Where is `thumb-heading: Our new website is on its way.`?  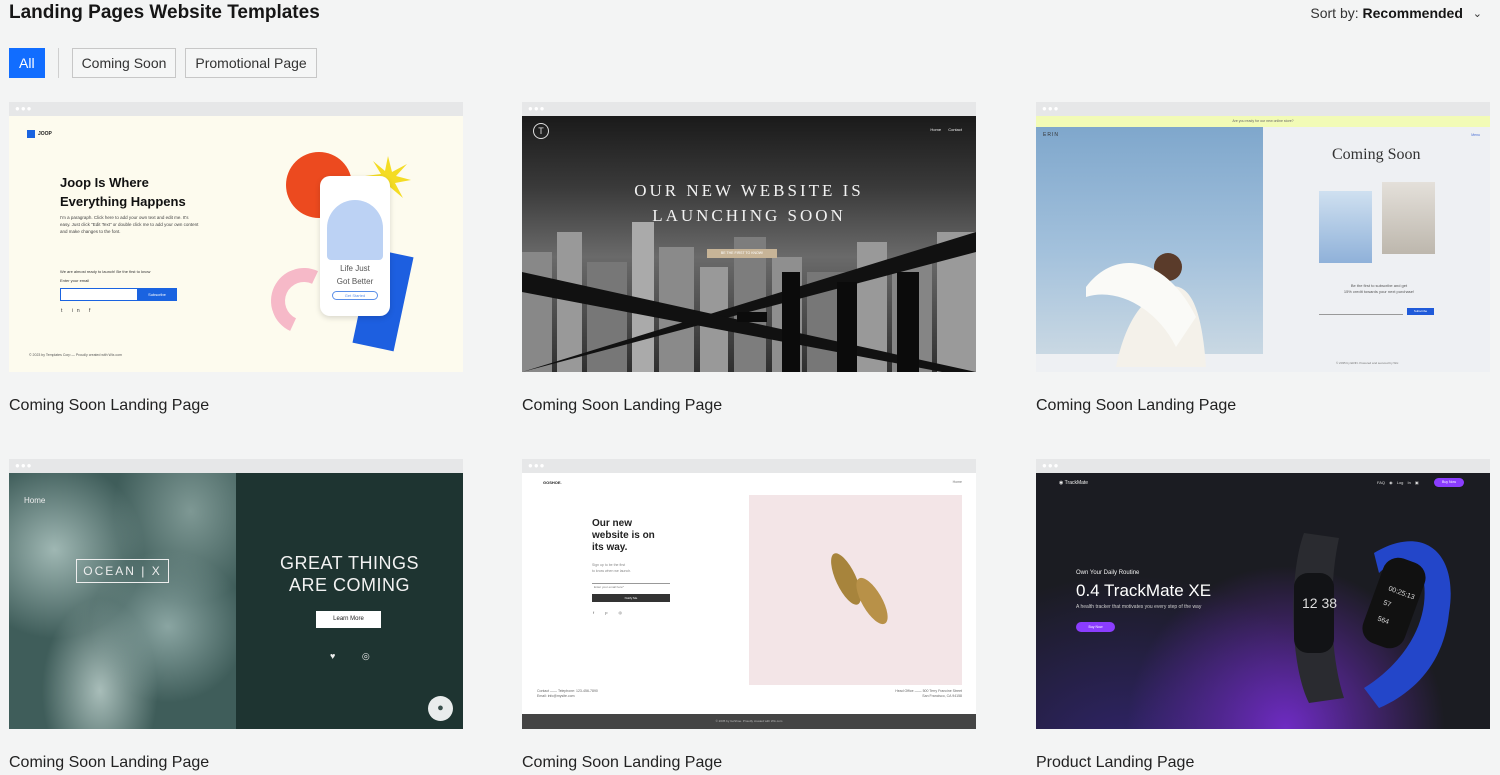 thumb-heading: Our new website is on its way. is located at coordinates (623, 535).